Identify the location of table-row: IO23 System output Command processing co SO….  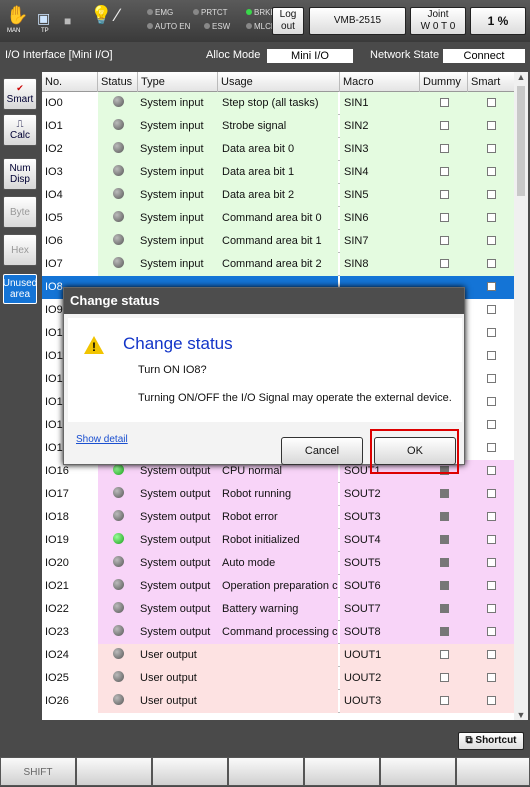
(278, 632).